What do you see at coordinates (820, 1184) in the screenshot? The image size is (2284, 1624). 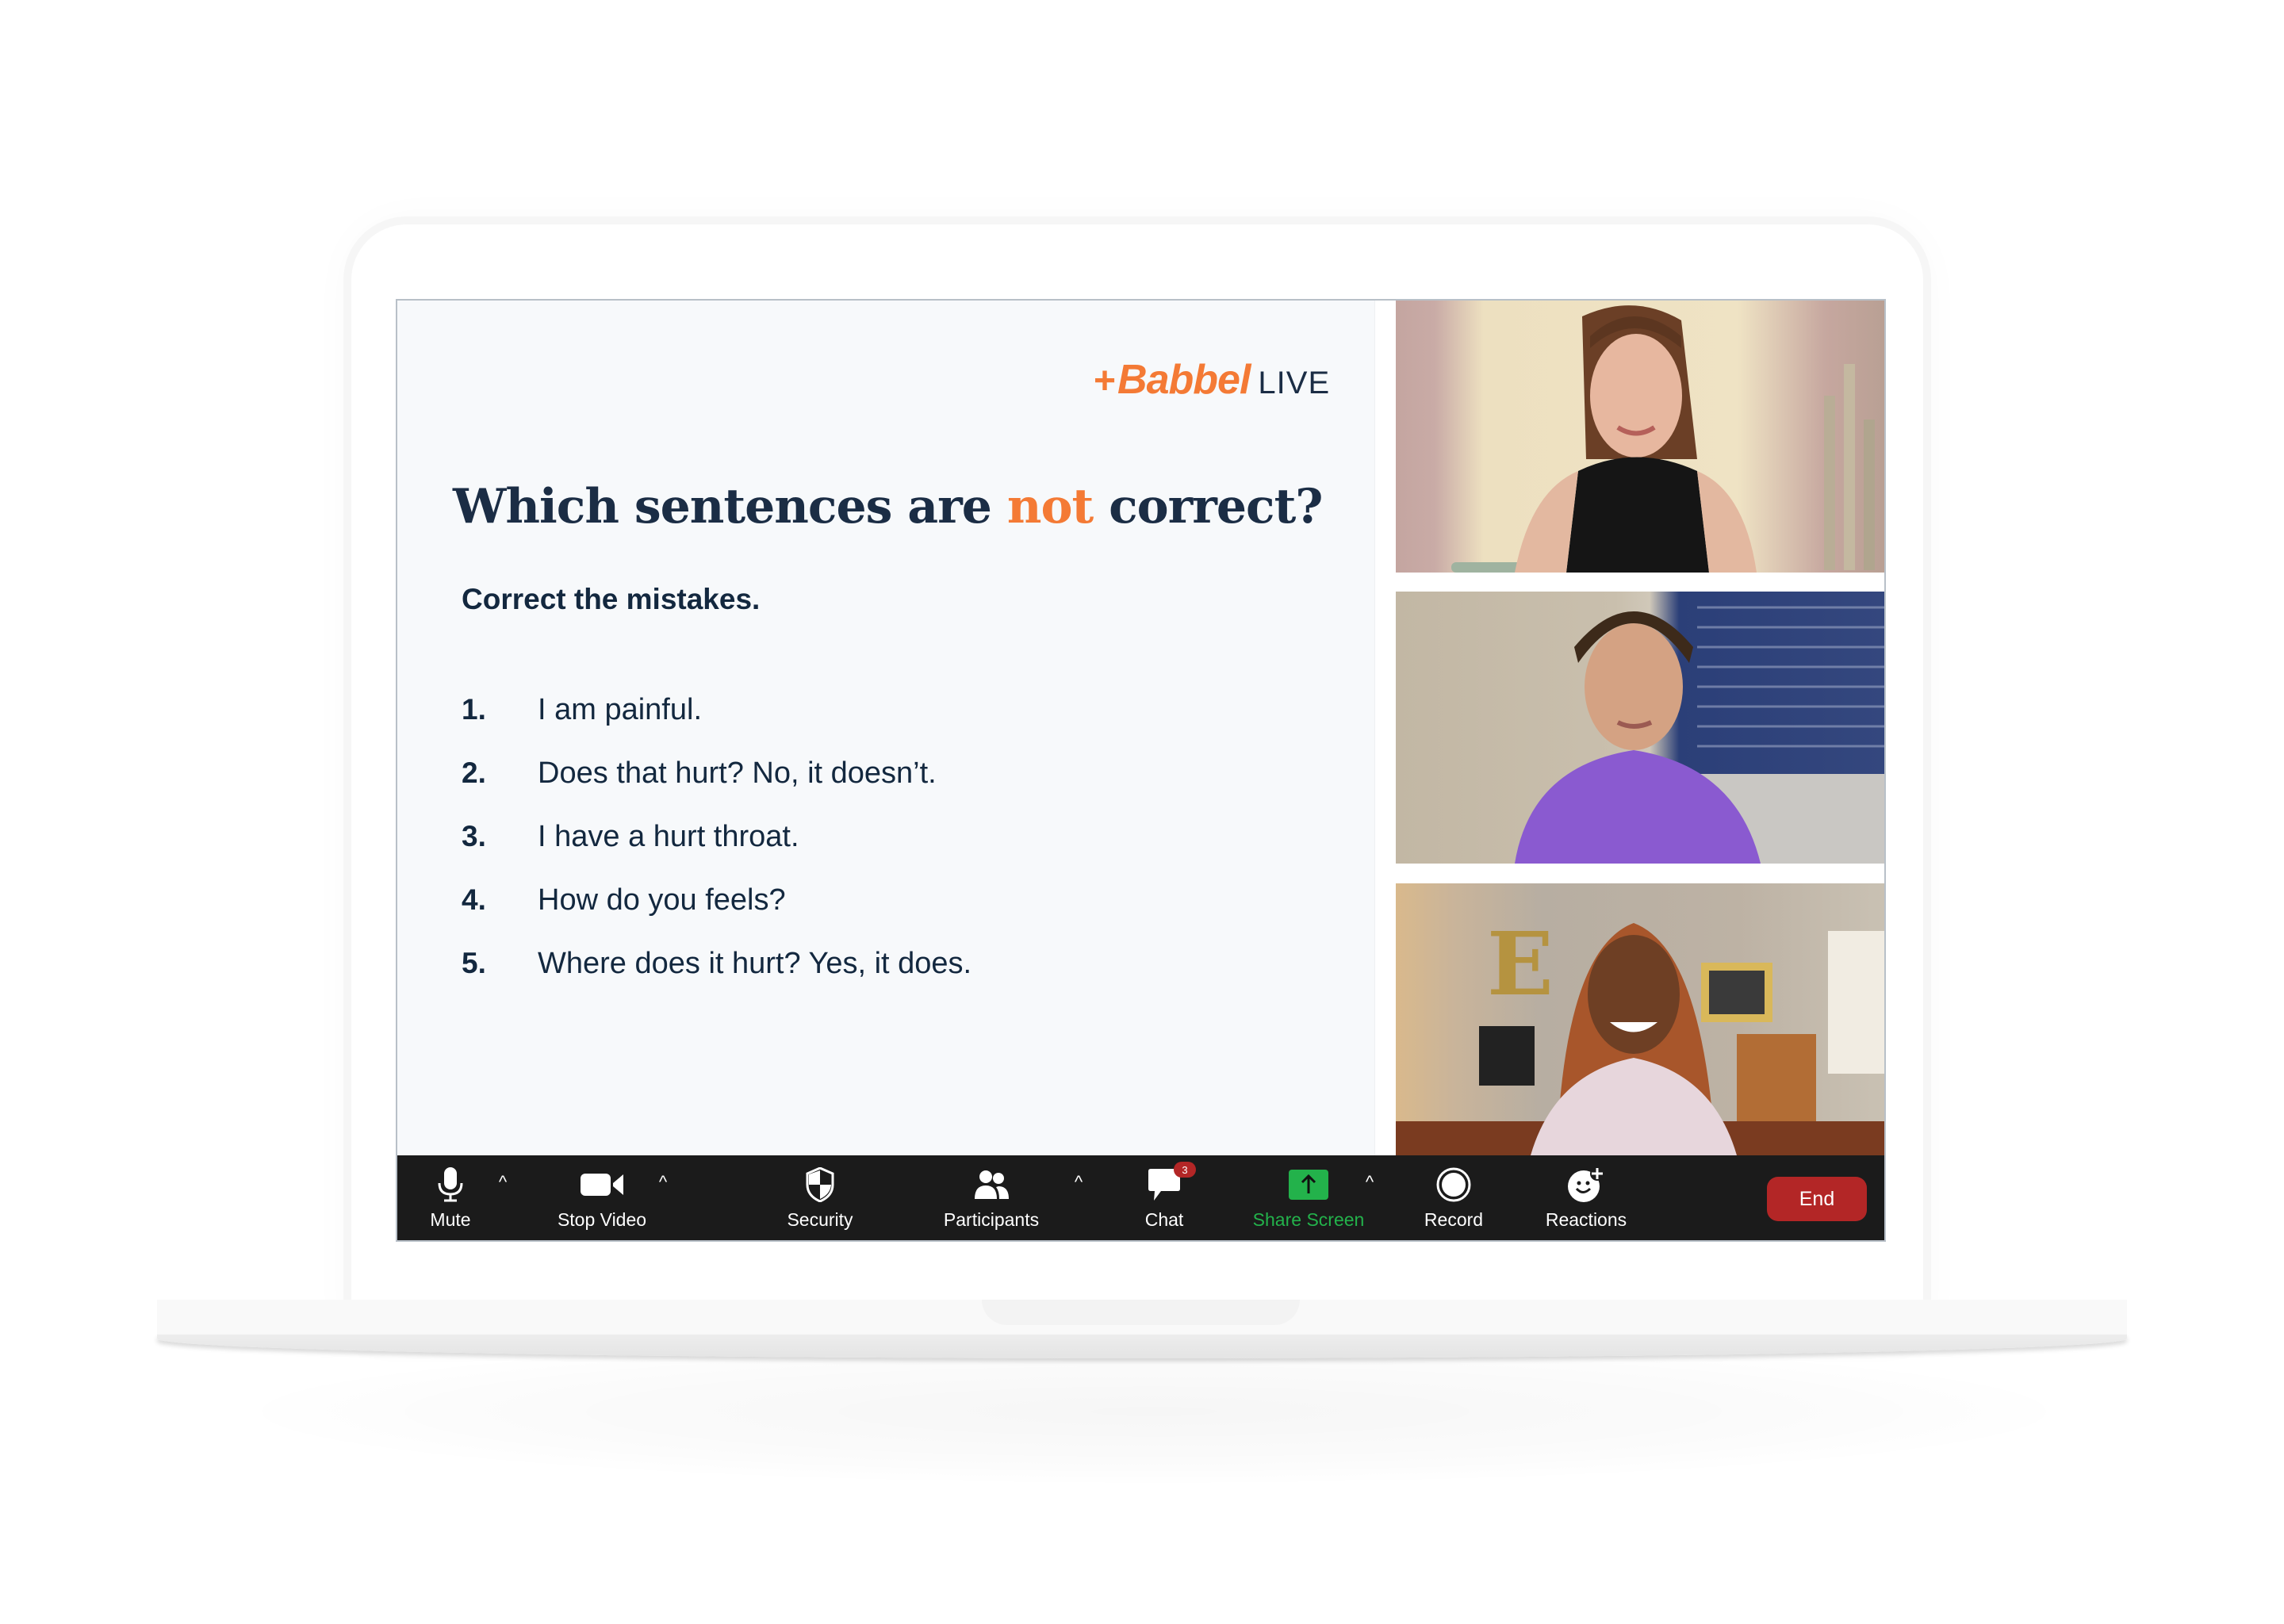 I see `shield-icon` at bounding box center [820, 1184].